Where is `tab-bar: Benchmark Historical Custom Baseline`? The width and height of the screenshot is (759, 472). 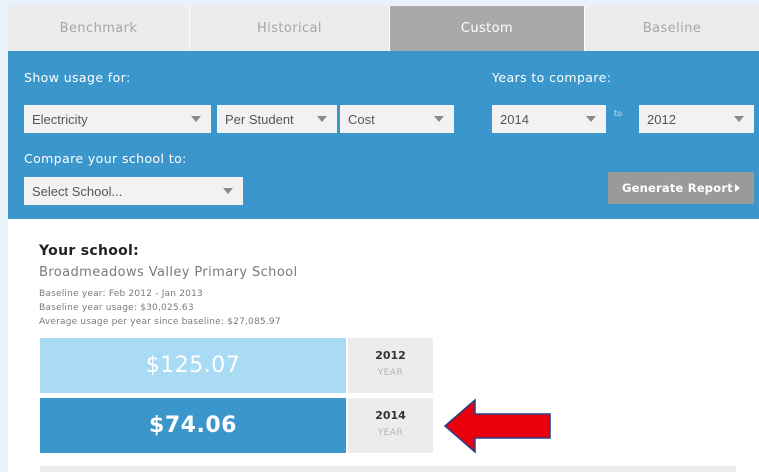 tab-bar: Benchmark Historical Custom Baseline is located at coordinates (383, 28).